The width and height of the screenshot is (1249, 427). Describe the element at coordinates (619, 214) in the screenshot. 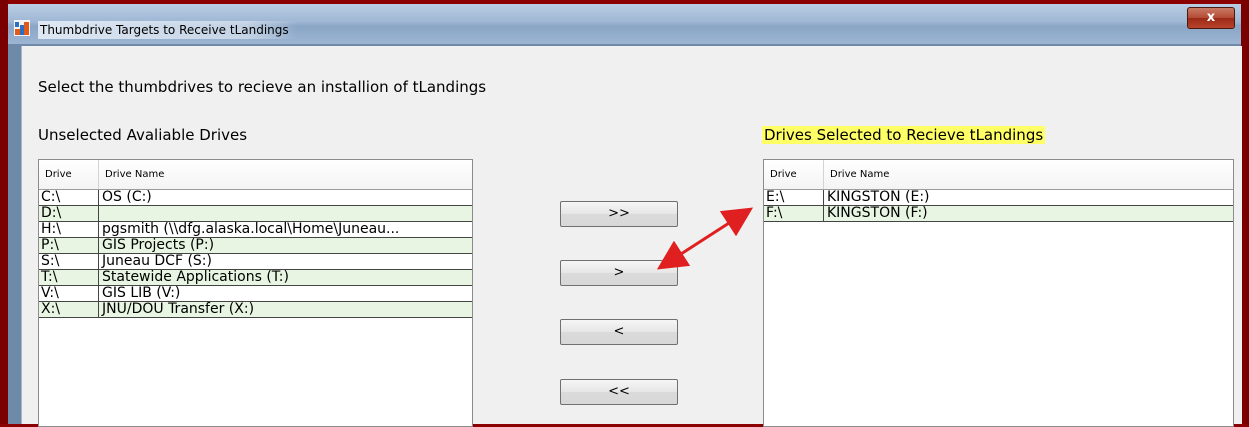

I see `add-all-button: >>` at that location.